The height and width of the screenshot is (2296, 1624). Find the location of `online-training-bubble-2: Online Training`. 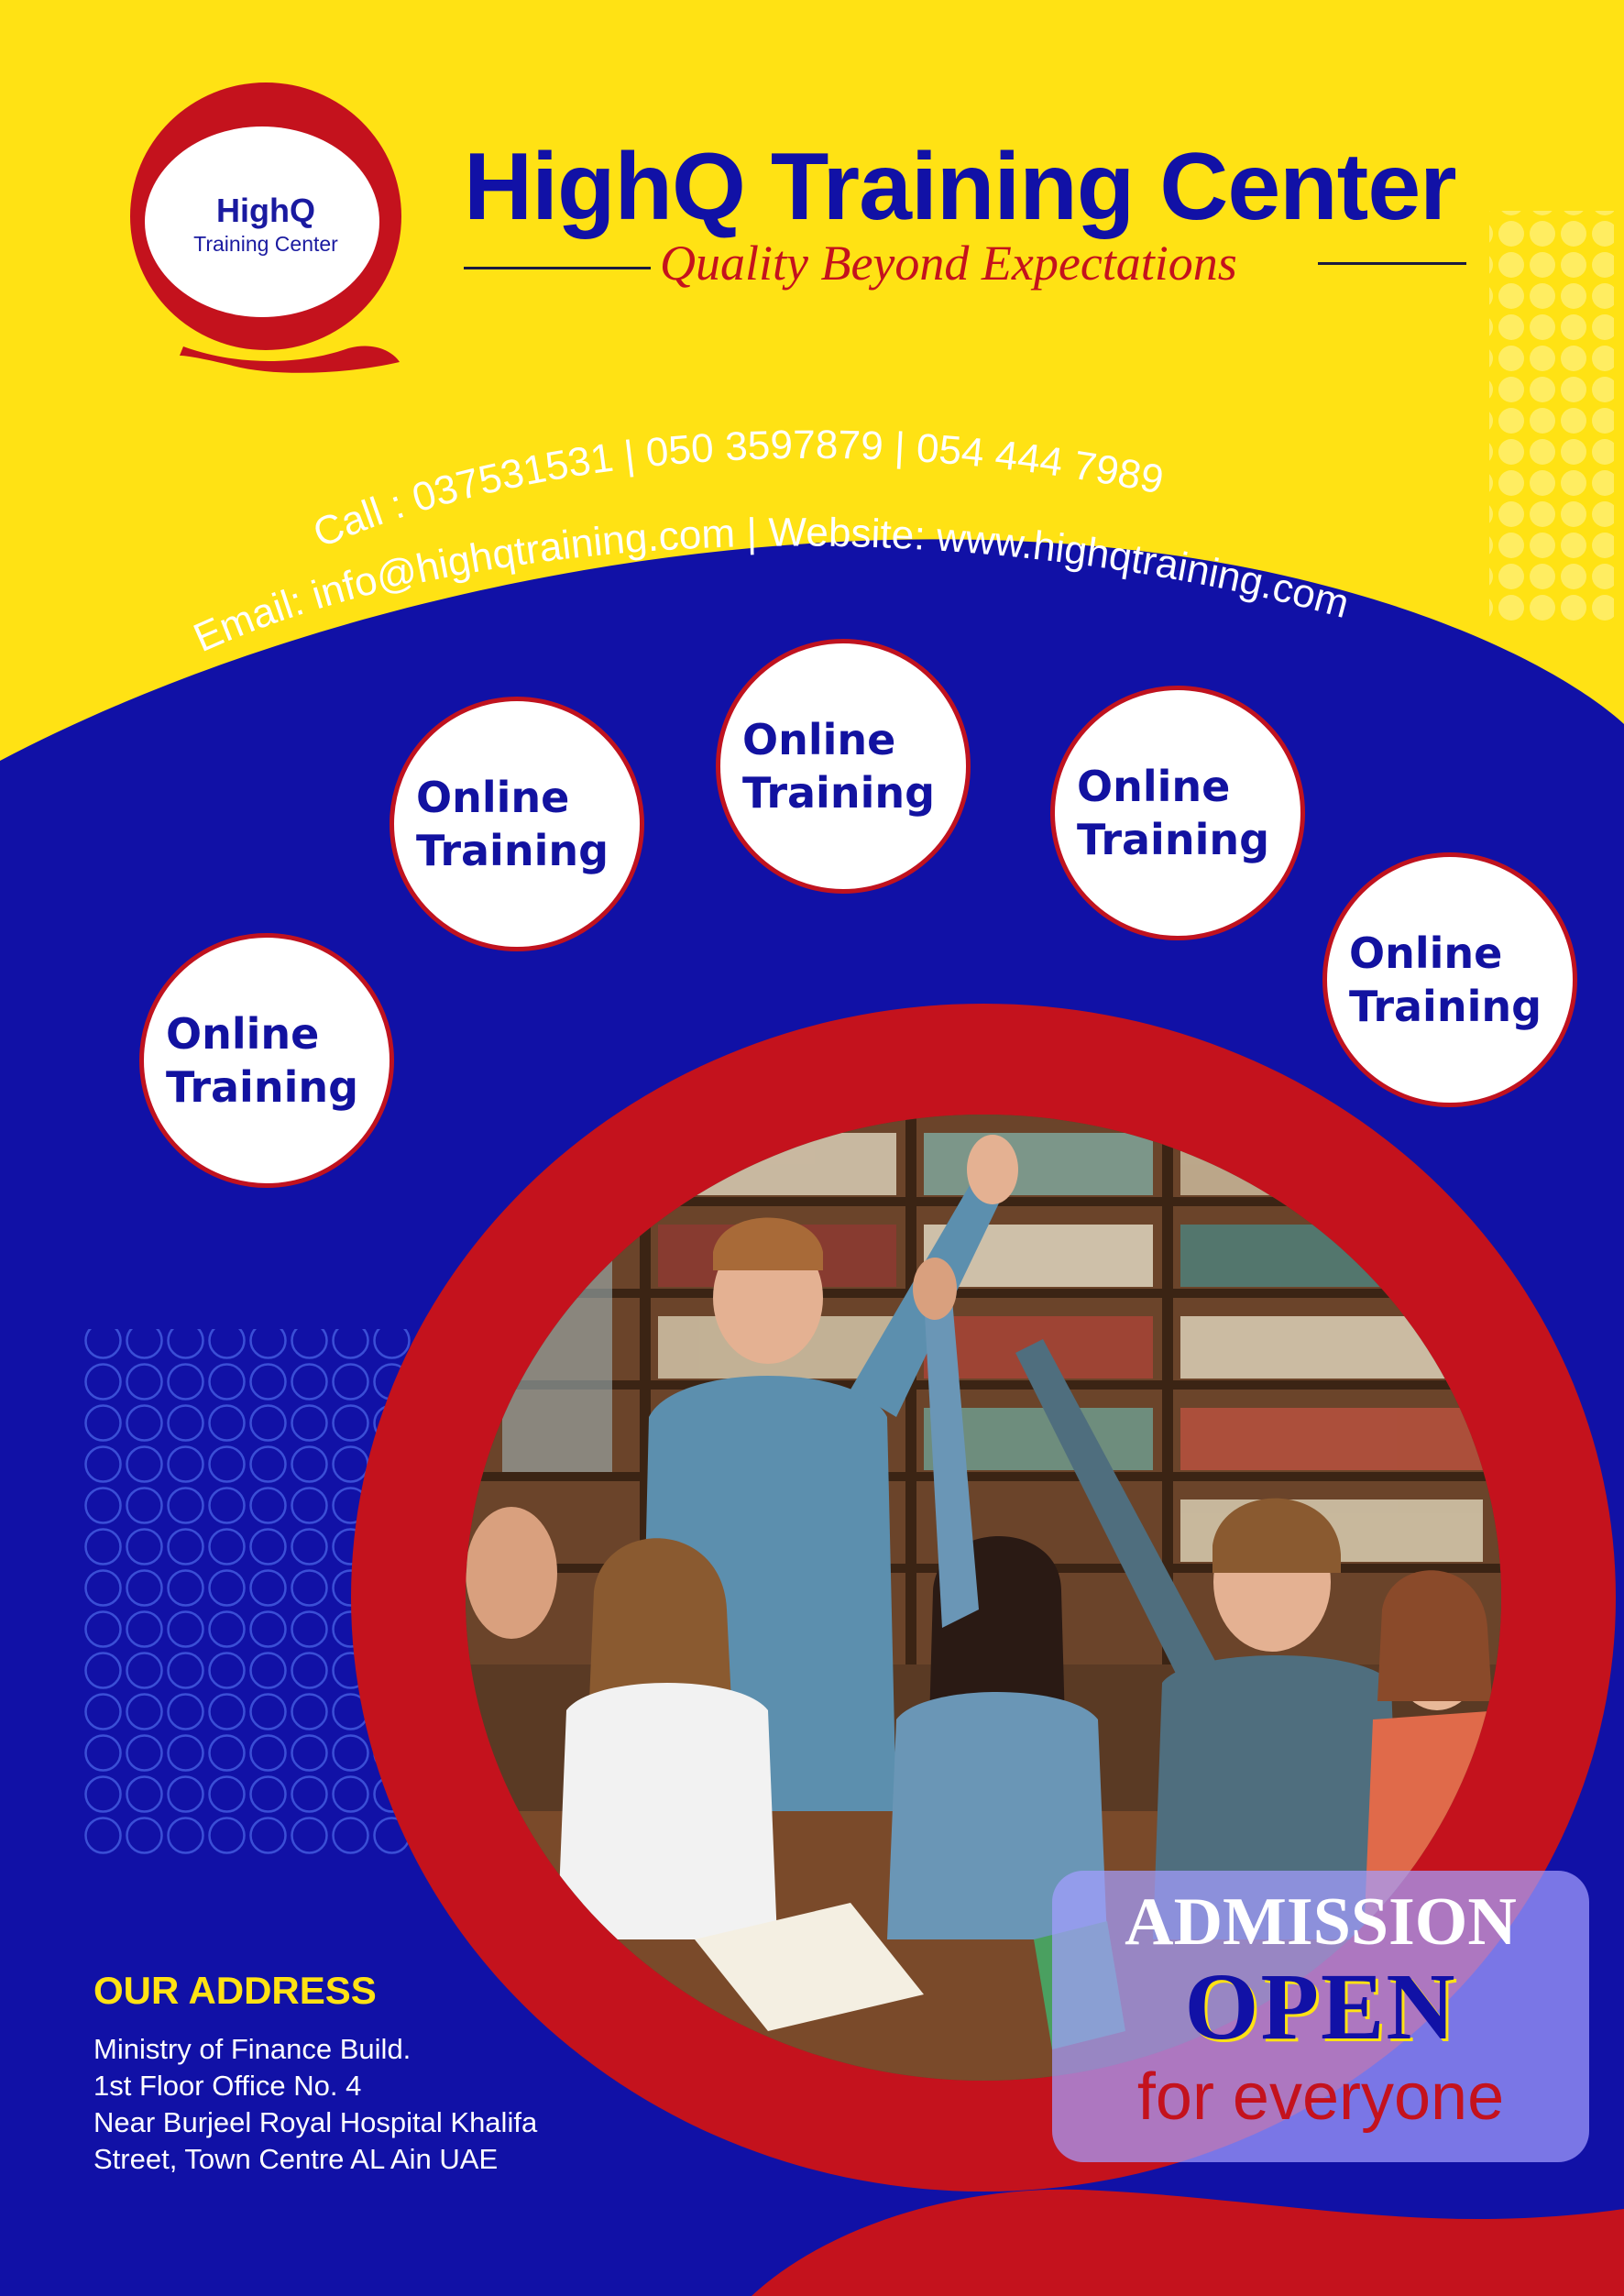

online-training-bubble-2: Online Training is located at coordinates (843, 766).